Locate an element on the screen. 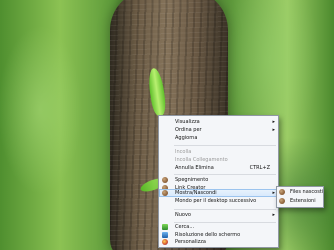 The image size is (334, 250). search-green-icon is located at coordinates (165, 227).